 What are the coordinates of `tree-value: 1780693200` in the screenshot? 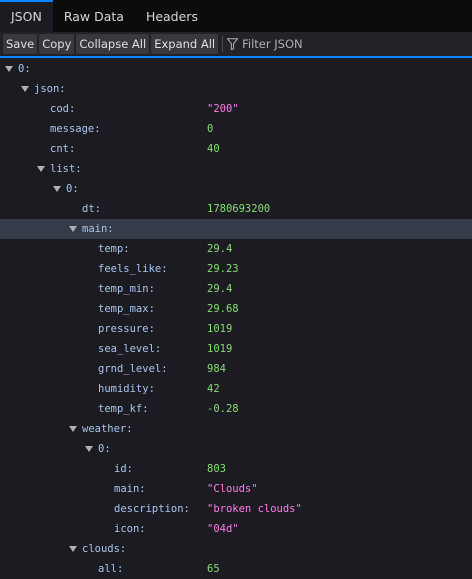 It's located at (239, 209).